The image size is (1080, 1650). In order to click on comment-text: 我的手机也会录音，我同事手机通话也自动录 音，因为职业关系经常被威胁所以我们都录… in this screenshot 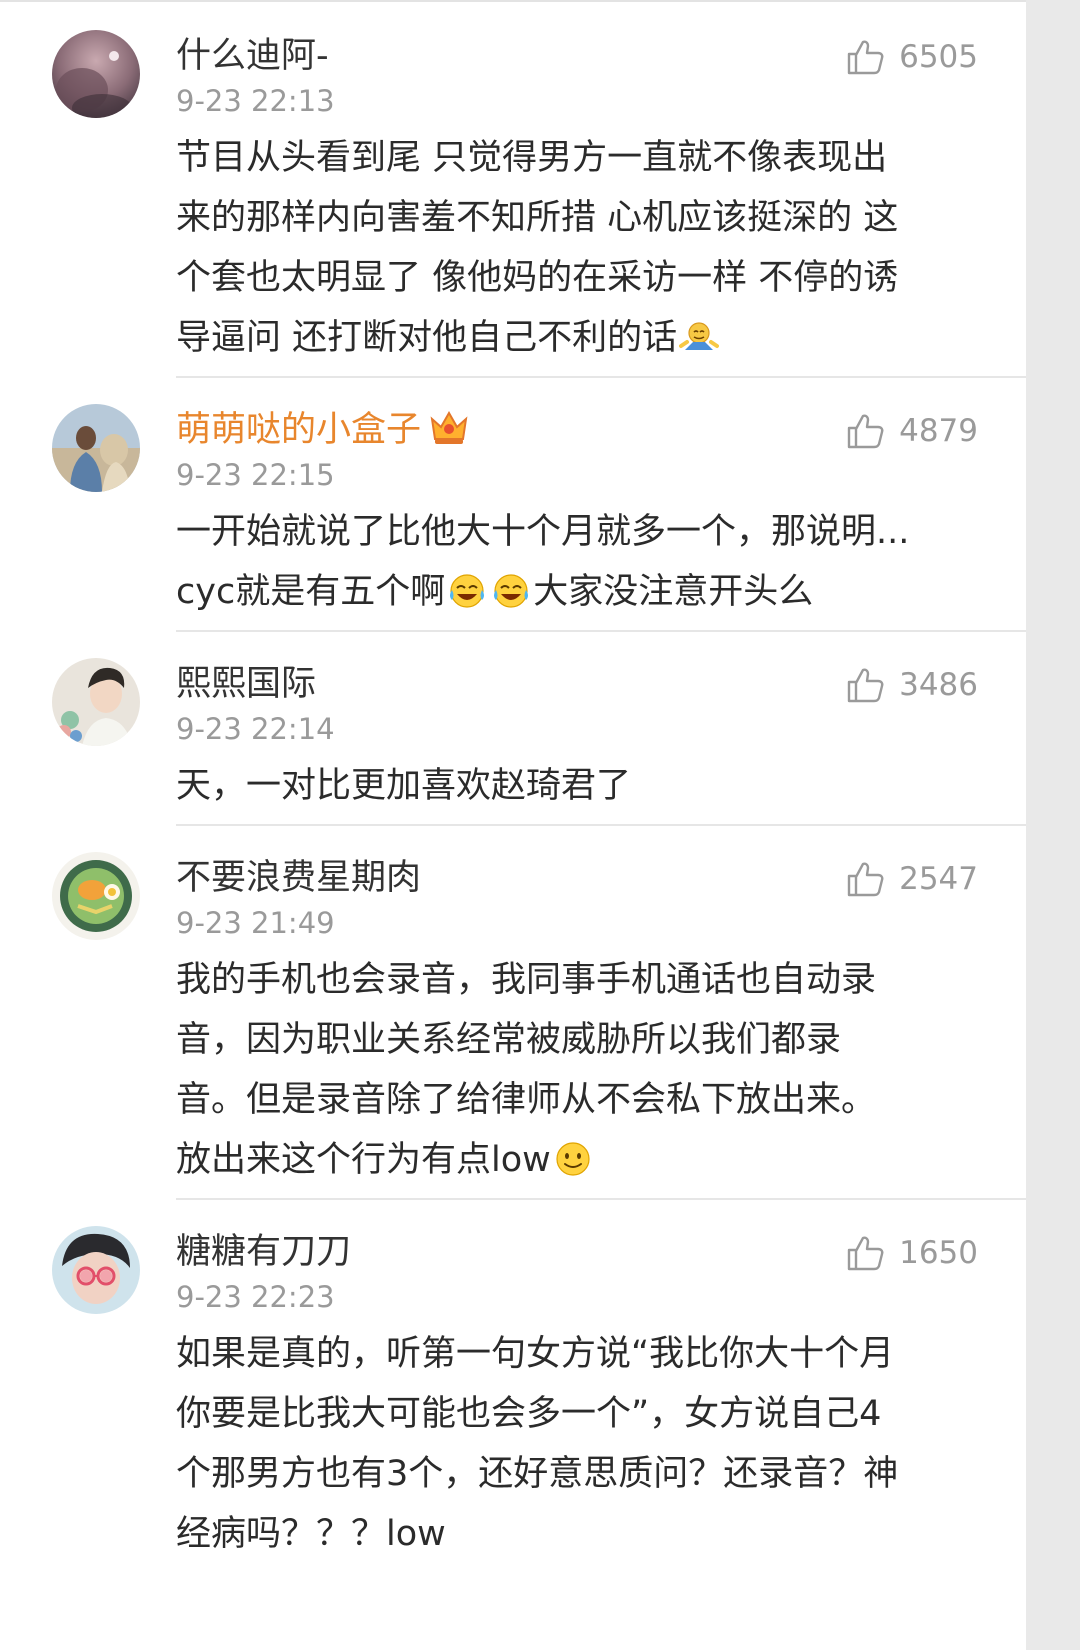, I will do `click(576, 1073)`.